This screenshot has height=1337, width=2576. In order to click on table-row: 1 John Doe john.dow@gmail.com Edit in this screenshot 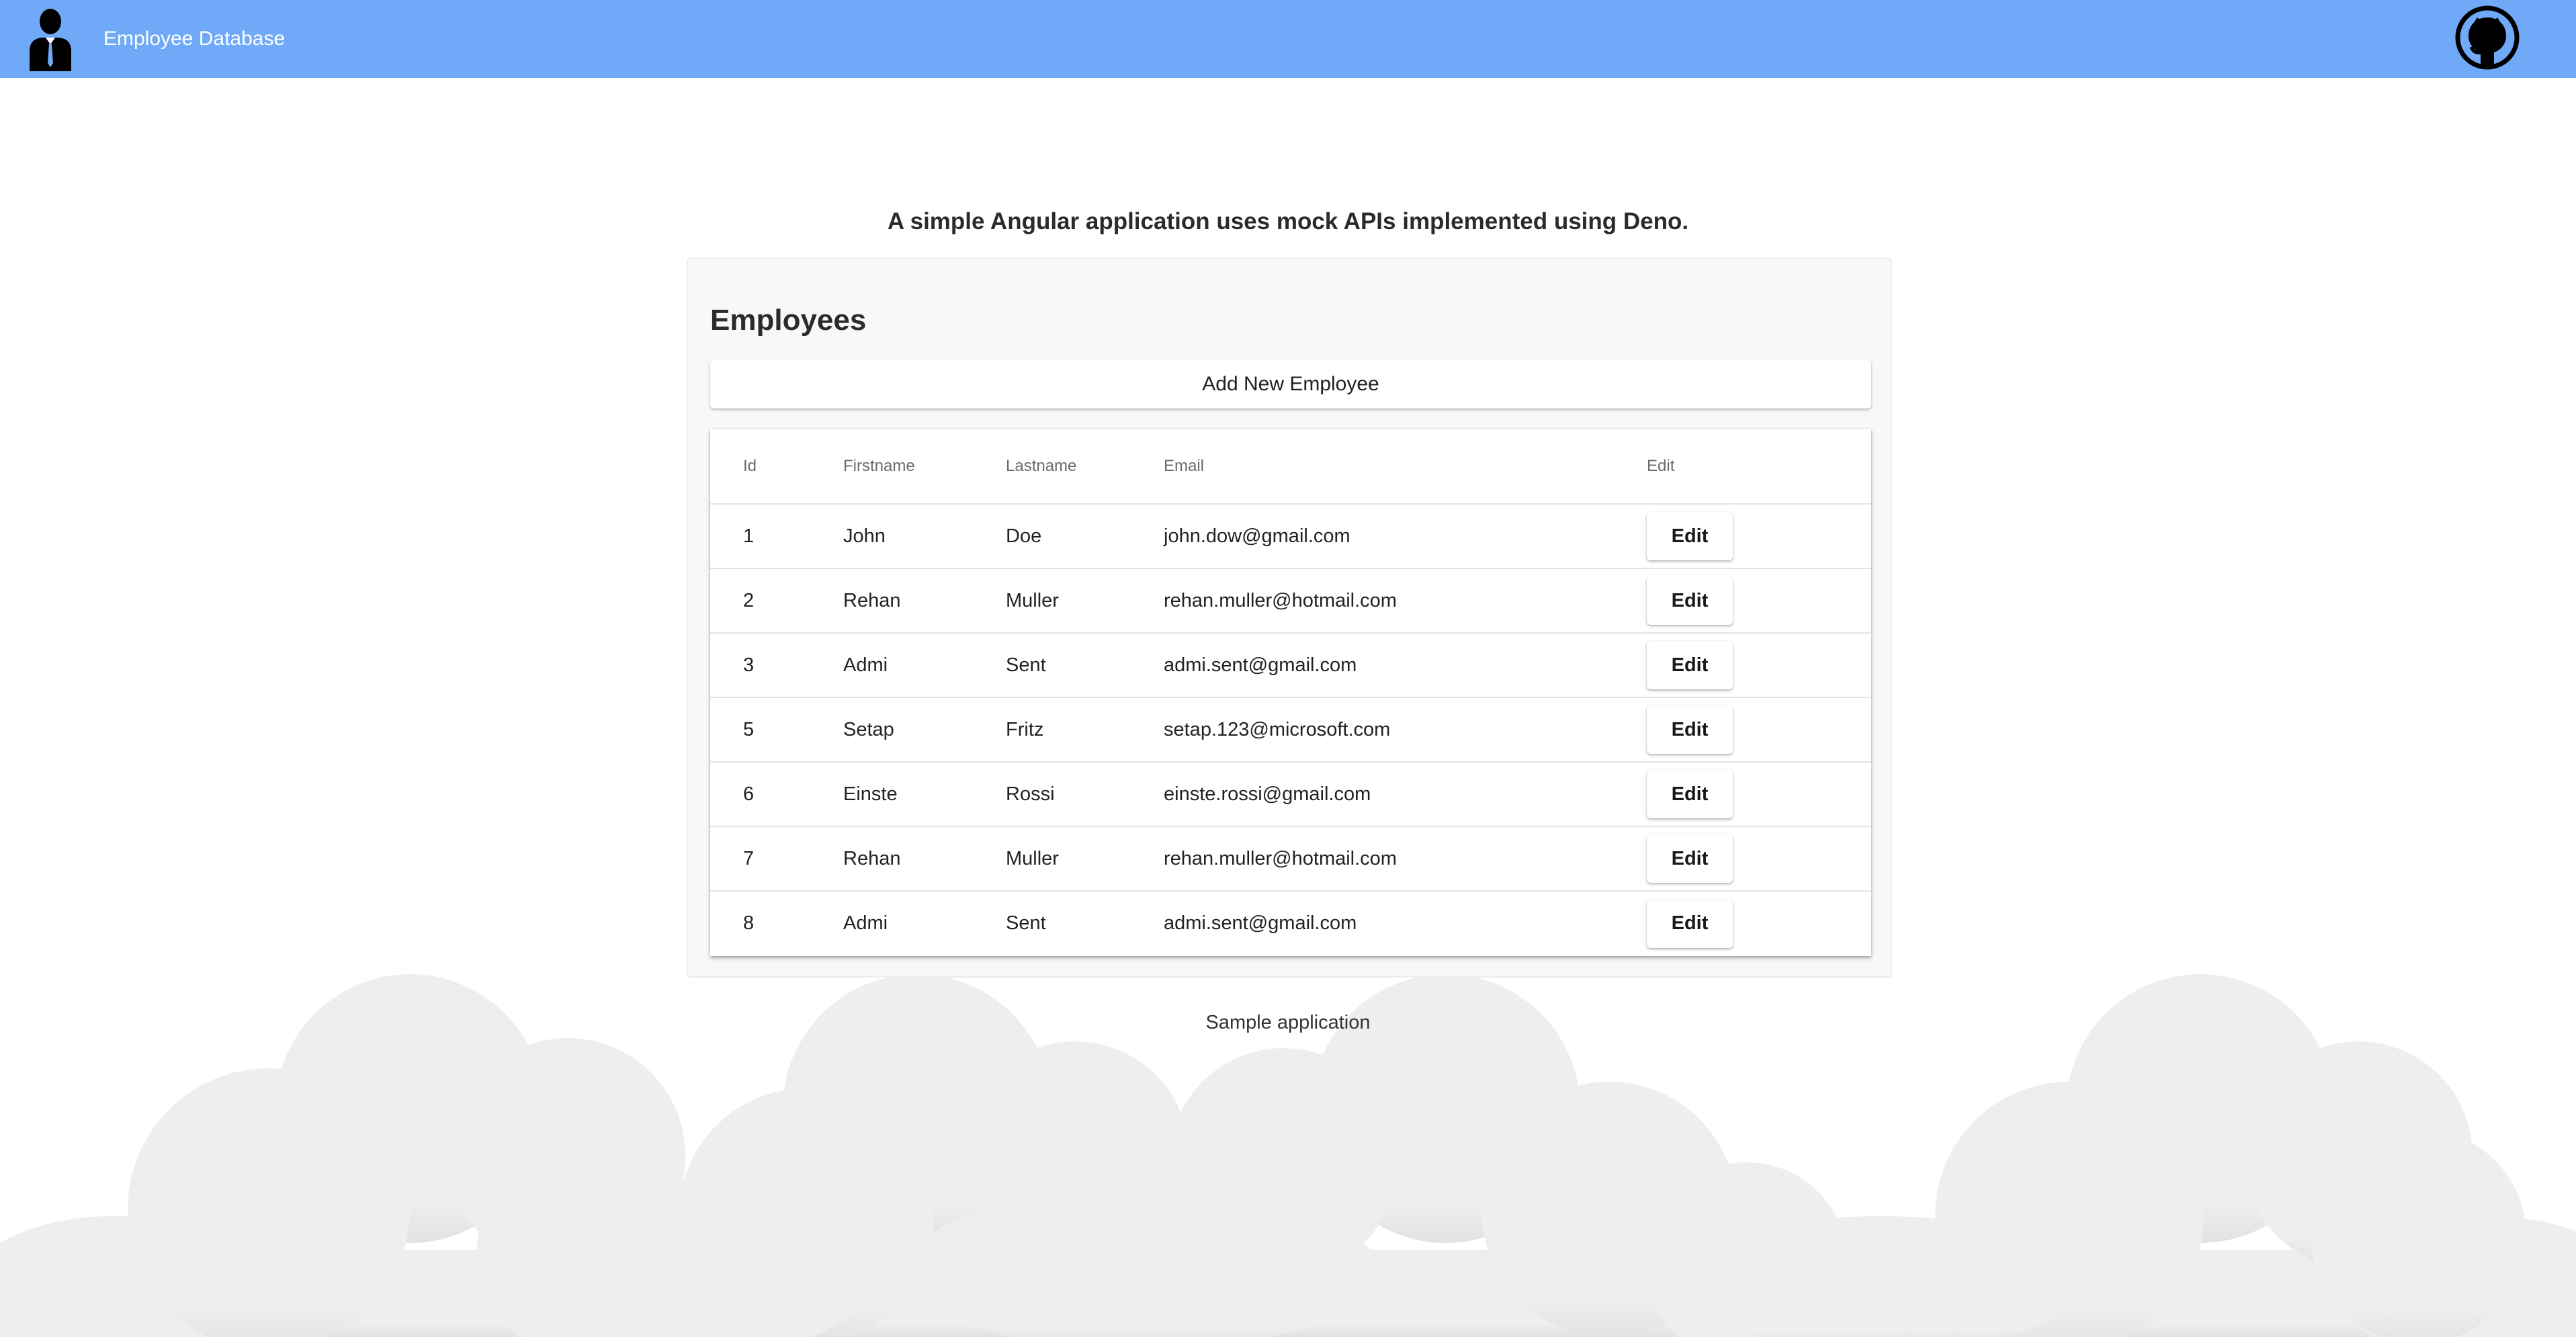, I will do `click(1290, 536)`.